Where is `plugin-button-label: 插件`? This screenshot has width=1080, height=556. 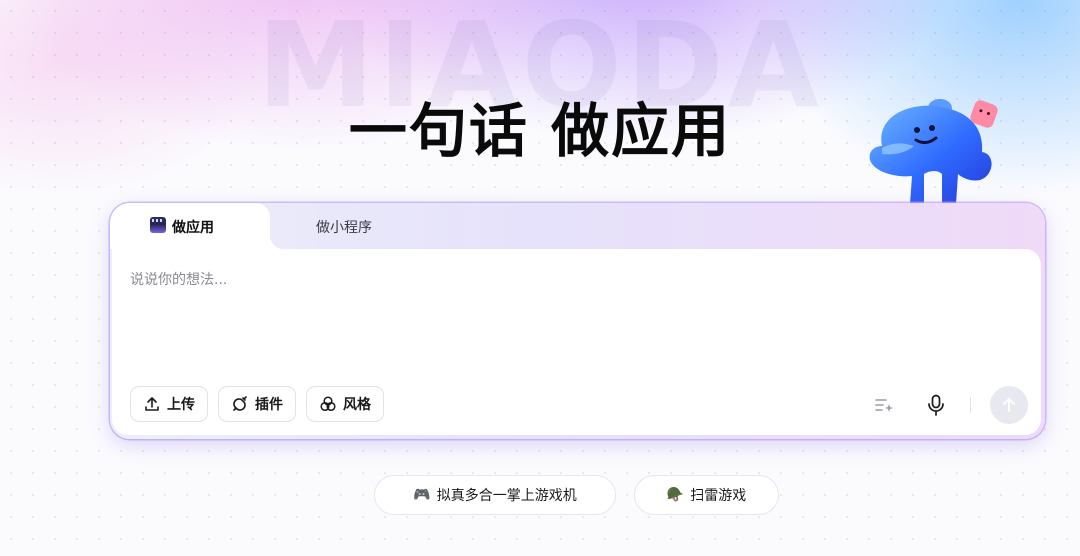
plugin-button-label: 插件 is located at coordinates (269, 405).